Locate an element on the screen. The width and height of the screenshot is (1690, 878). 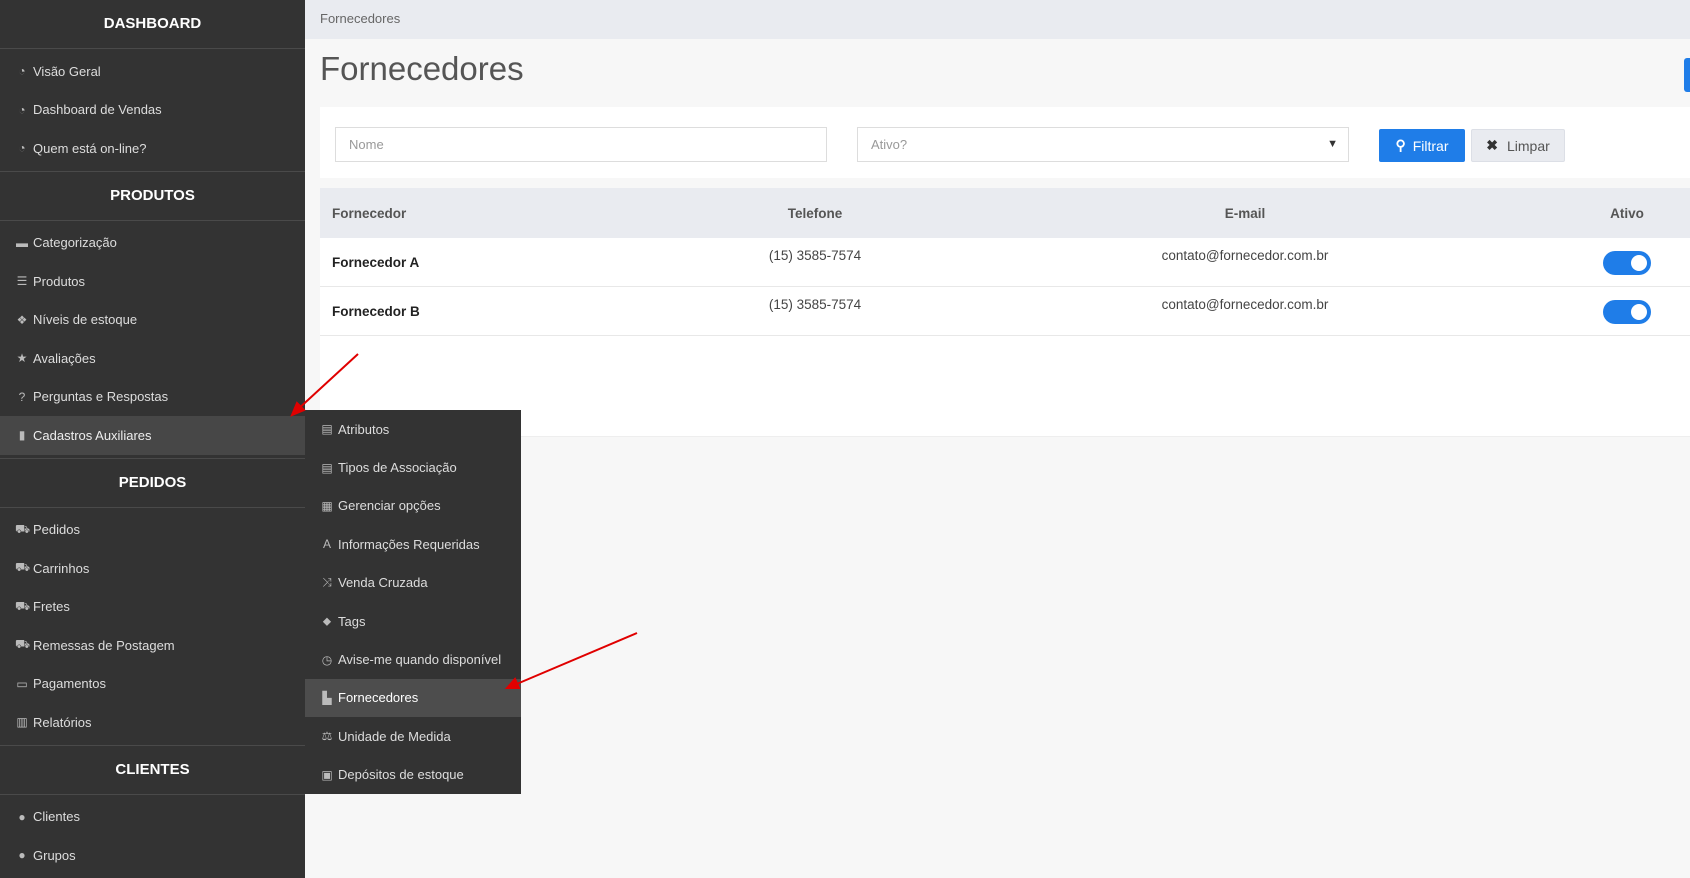
sidebar-item: ☰ Produtos is located at coordinates (152, 281).